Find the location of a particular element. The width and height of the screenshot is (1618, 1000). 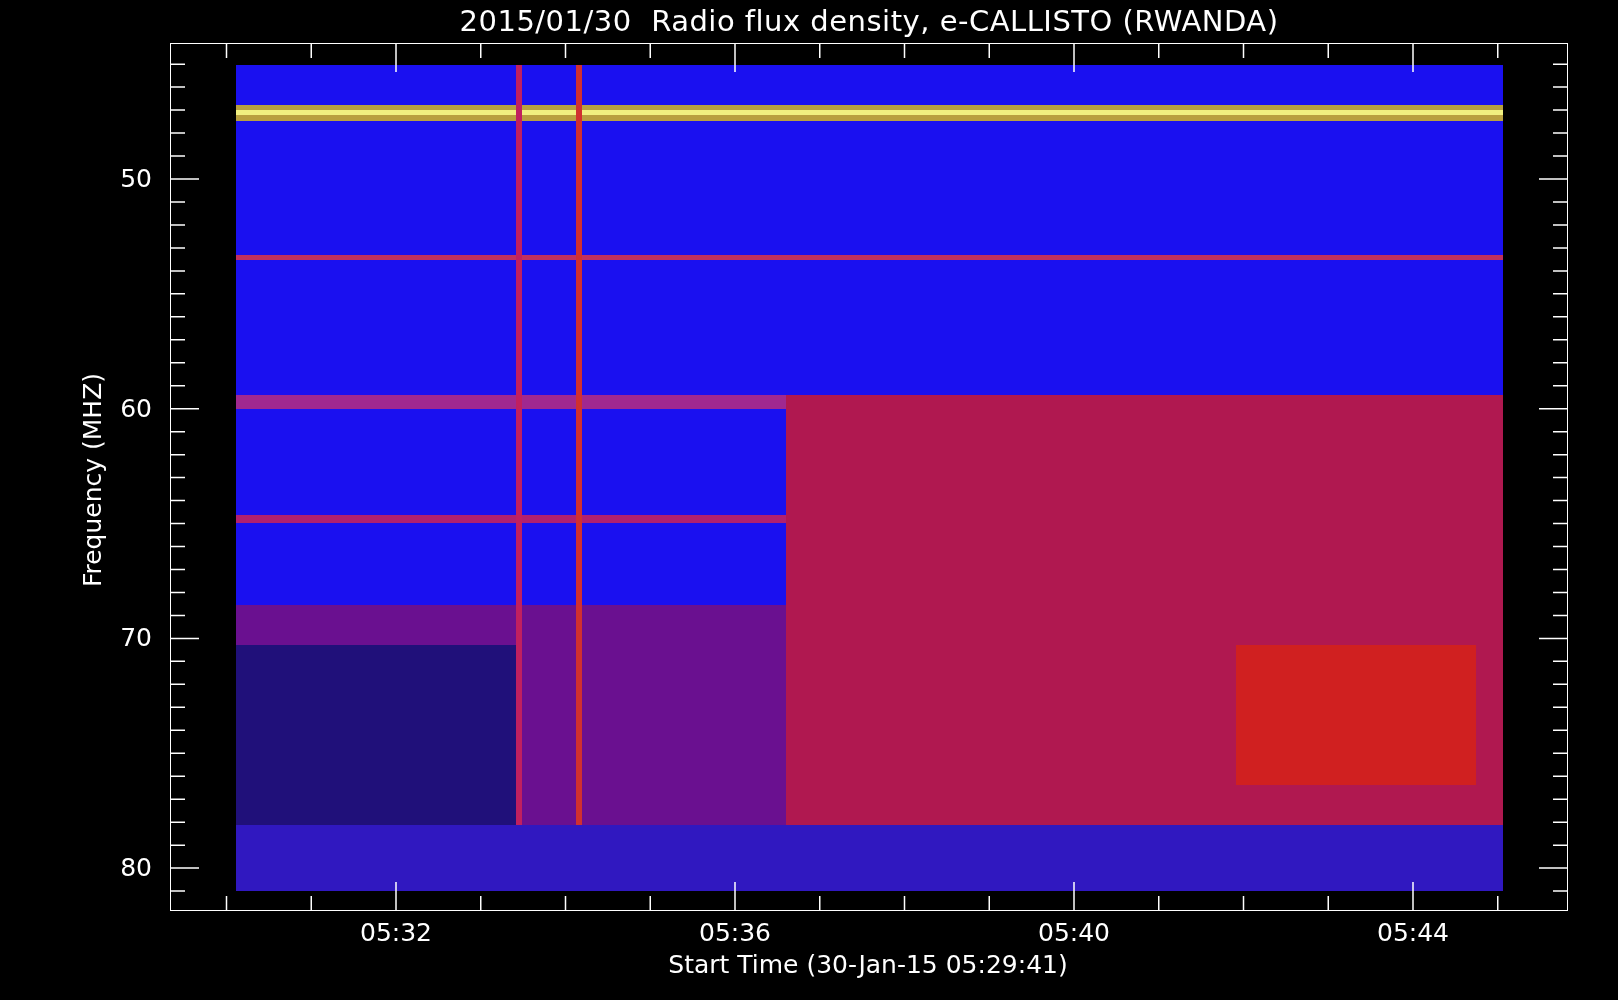

chart-title: 2015/01/30 Radio flux density, e-CALLISTO (RWANDA) is located at coordinates (869, 21).